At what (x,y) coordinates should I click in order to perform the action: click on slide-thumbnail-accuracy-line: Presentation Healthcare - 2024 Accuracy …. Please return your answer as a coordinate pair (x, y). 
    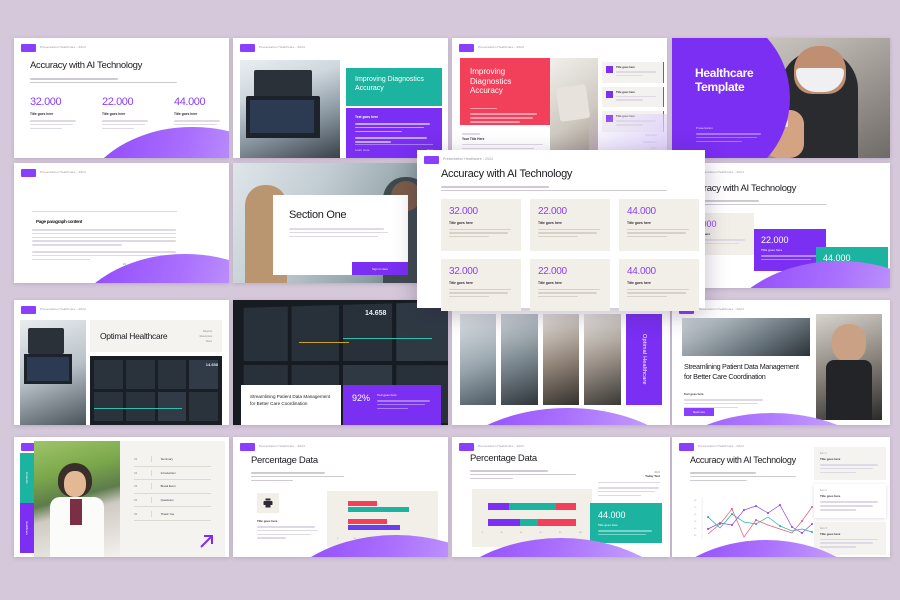
    Looking at the image, I should click on (781, 497).